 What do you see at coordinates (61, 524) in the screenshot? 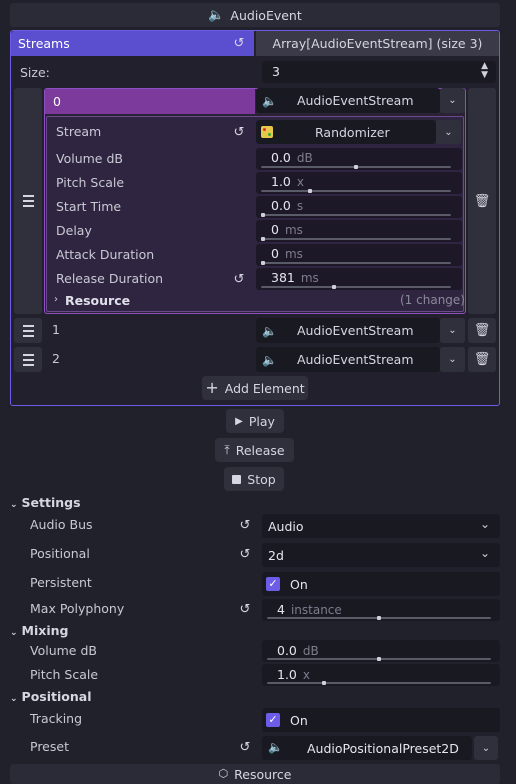
I see `audio-bus-label: Audio Bus` at bounding box center [61, 524].